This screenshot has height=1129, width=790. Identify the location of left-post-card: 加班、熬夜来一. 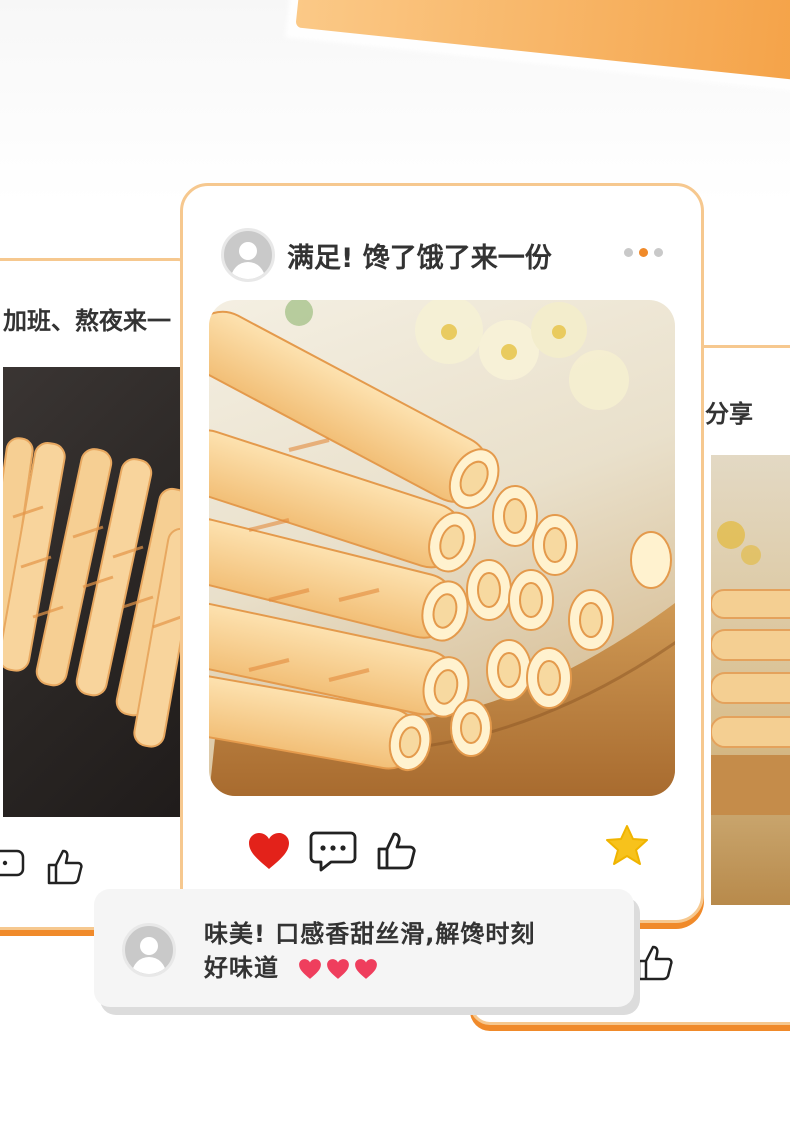
(99, 594).